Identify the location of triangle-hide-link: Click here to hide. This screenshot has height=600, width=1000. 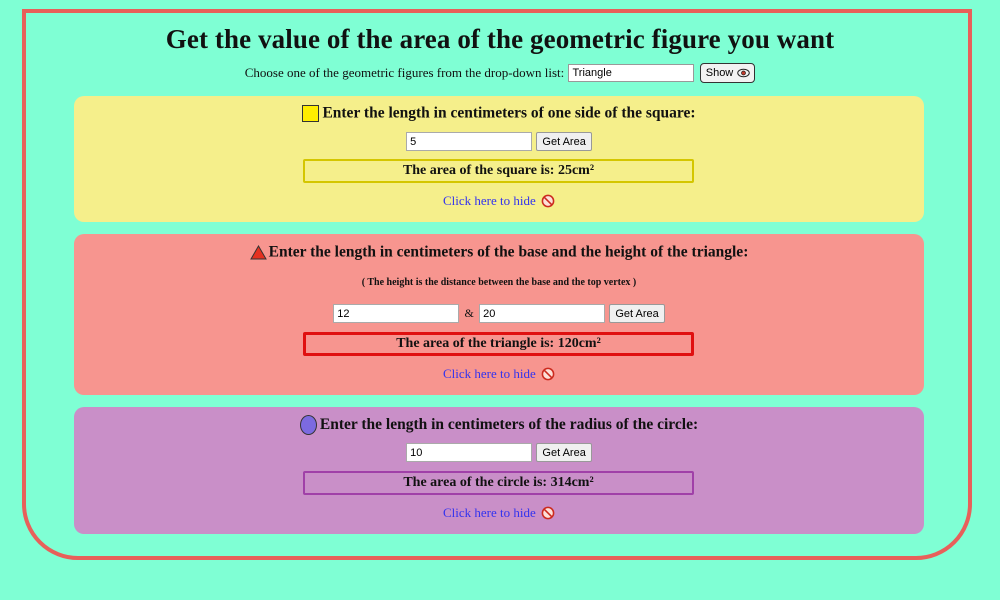
(489, 373).